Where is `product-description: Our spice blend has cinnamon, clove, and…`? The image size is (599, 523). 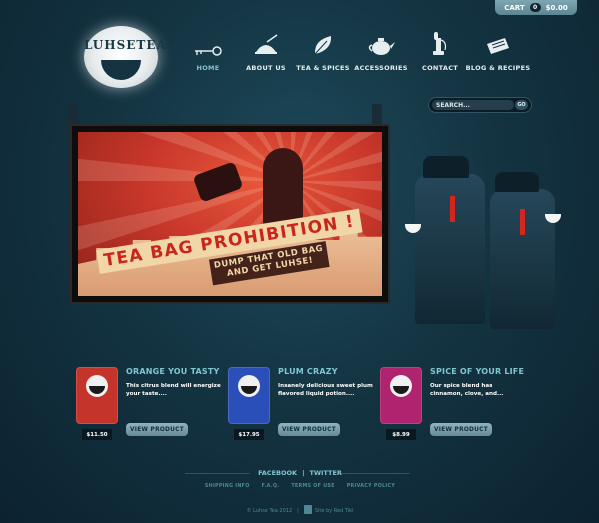 product-description: Our spice blend has cinnamon, clove, and… is located at coordinates (467, 390).